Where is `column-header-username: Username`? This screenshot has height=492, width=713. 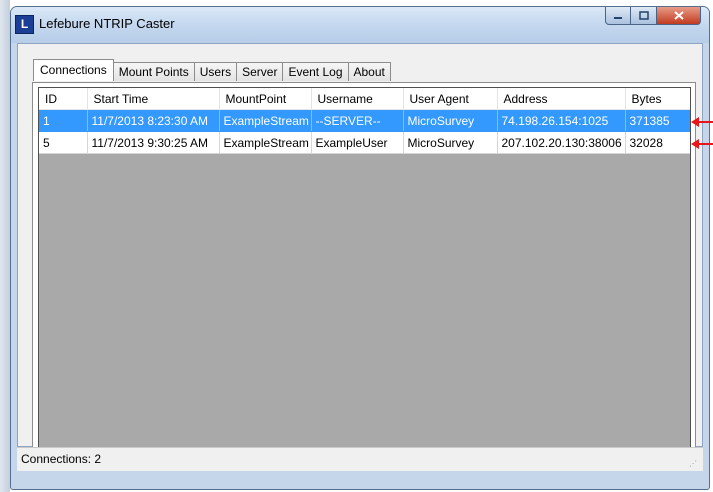 column-header-username: Username is located at coordinates (357, 99).